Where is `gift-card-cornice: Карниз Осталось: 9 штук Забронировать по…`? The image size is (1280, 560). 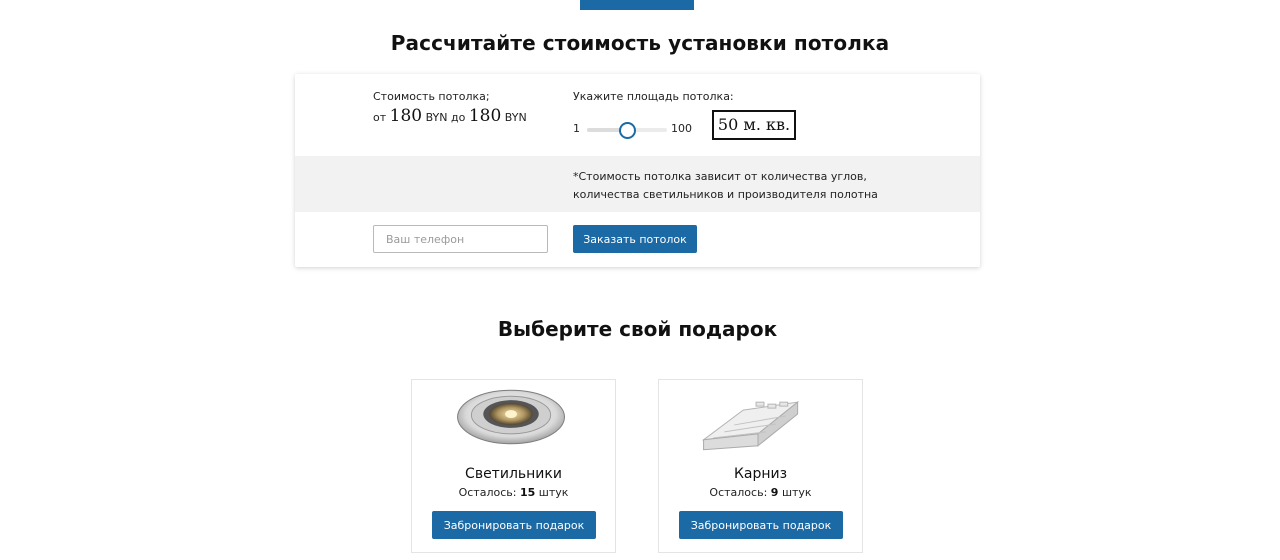 gift-card-cornice: Карниз Осталось: 9 штук Забронировать по… is located at coordinates (760, 466).